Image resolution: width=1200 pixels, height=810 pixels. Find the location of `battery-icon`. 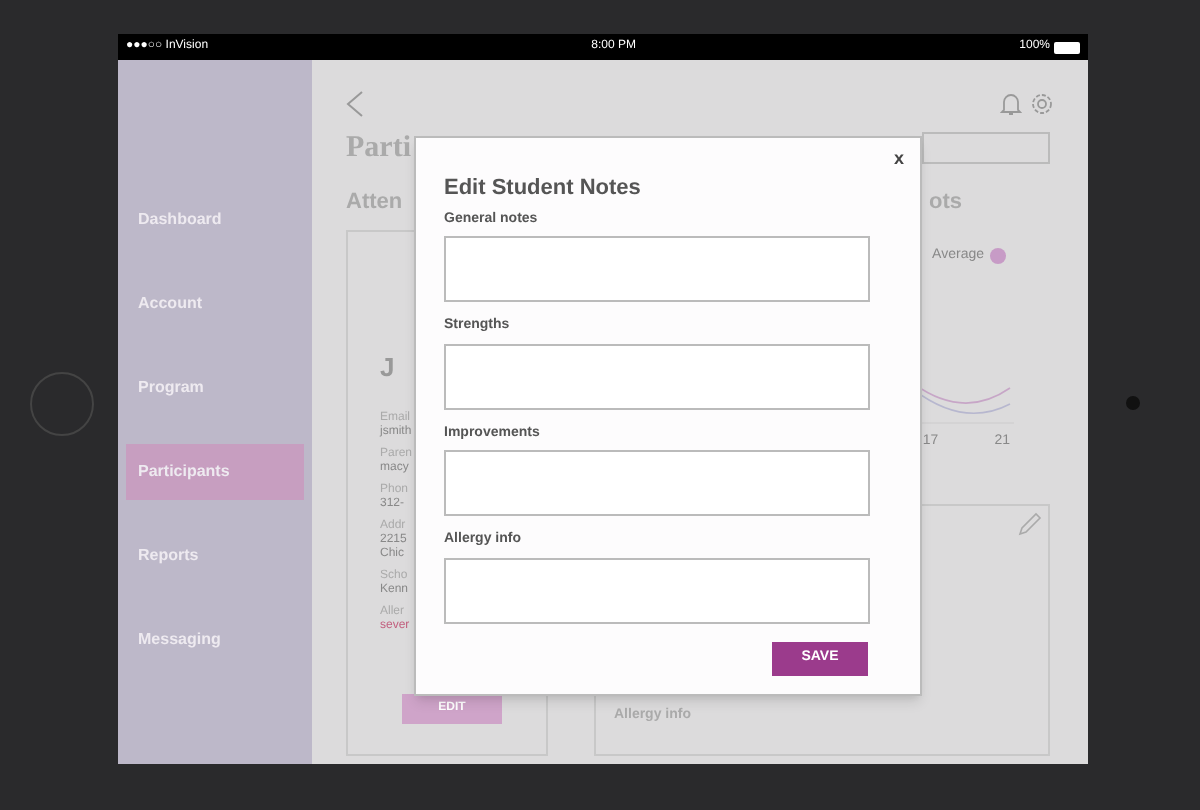

battery-icon is located at coordinates (1067, 47).